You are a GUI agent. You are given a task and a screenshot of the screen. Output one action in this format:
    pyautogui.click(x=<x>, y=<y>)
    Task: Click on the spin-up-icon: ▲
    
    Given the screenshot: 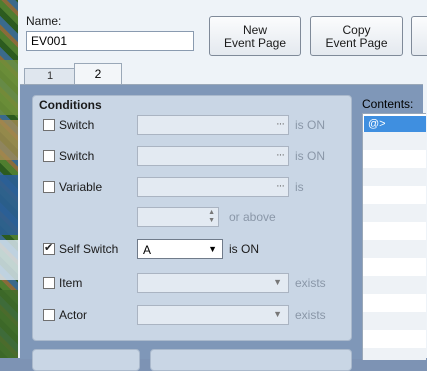 What is the action you would take?
    pyautogui.click(x=211, y=212)
    